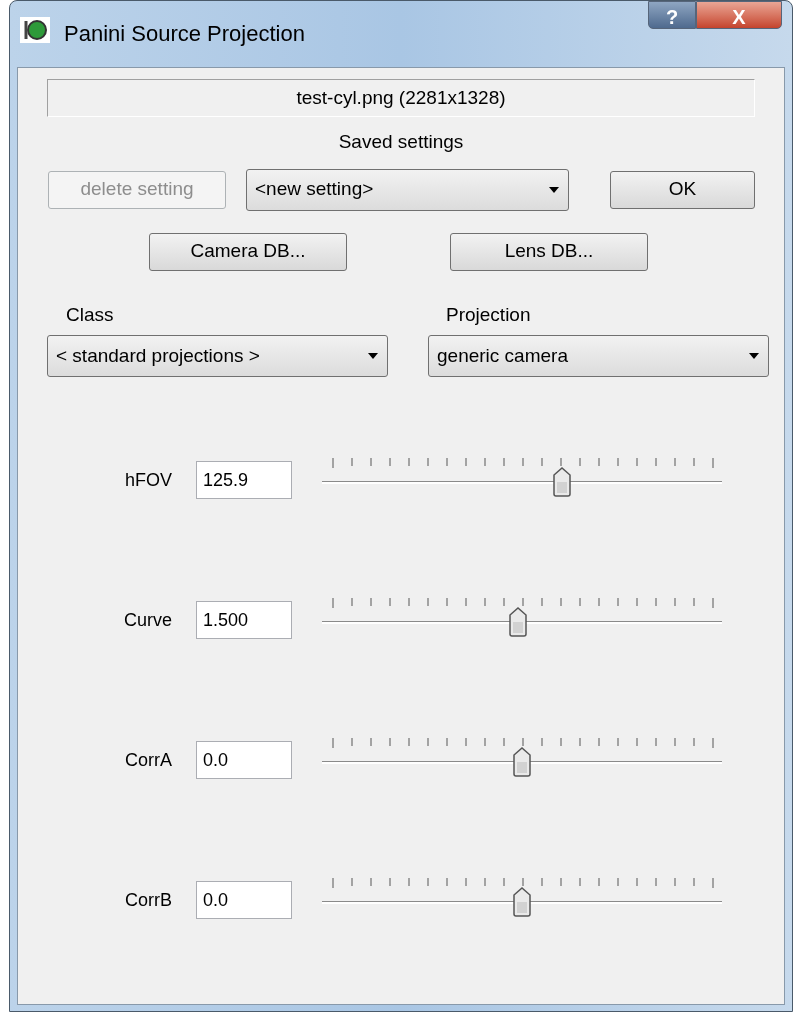  What do you see at coordinates (672, 15) in the screenshot?
I see `help-button: ?` at bounding box center [672, 15].